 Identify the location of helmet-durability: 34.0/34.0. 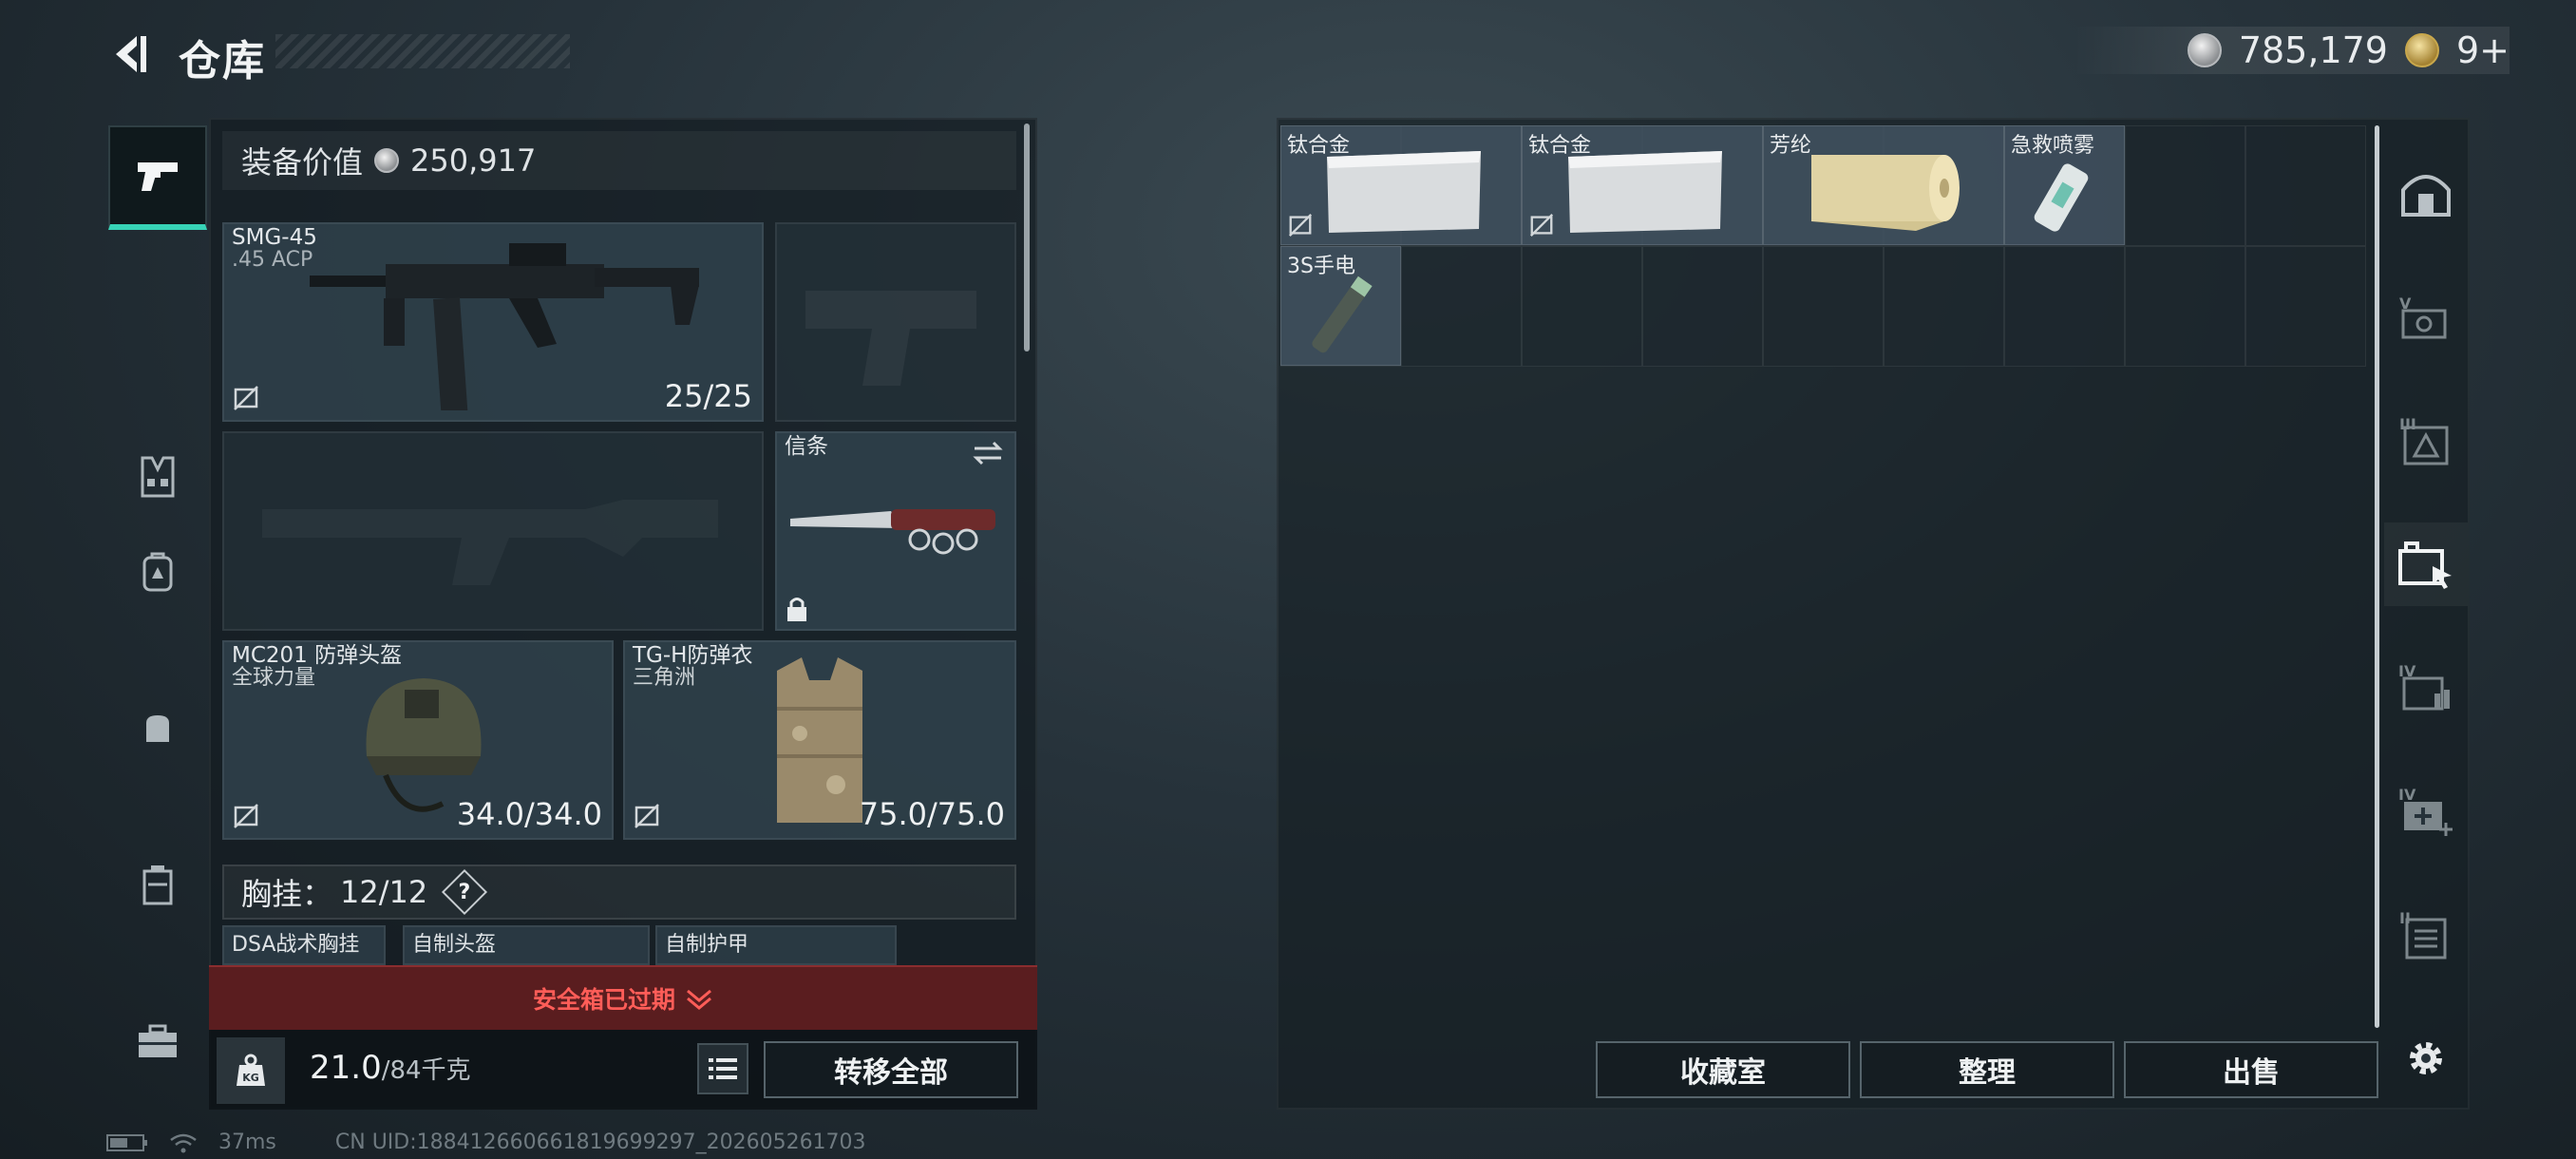
(529, 814).